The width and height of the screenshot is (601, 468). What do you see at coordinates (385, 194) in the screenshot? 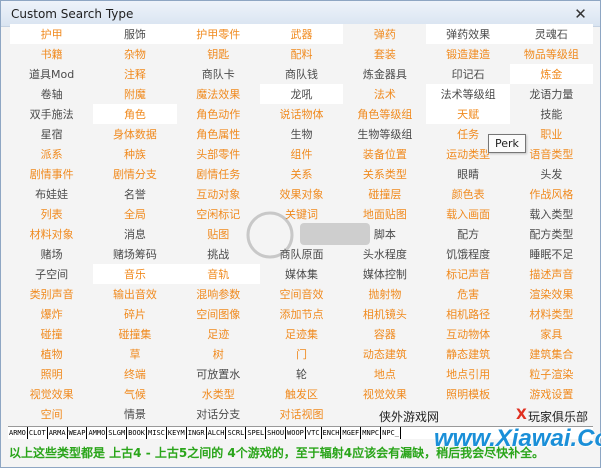
I see `type-cell: 碰撞层` at bounding box center [385, 194].